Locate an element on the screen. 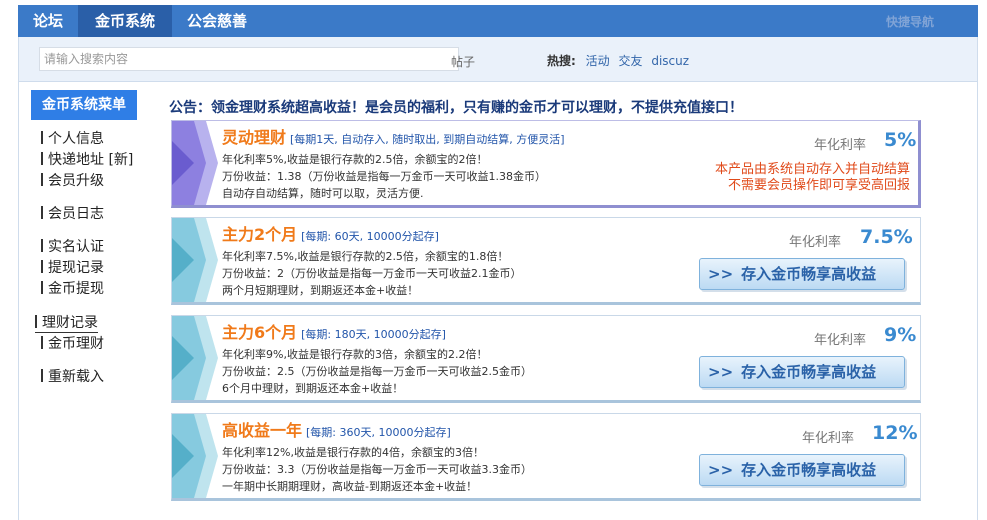  sidebar-item-withdraw-records: 提现记录 is located at coordinates (72, 267).